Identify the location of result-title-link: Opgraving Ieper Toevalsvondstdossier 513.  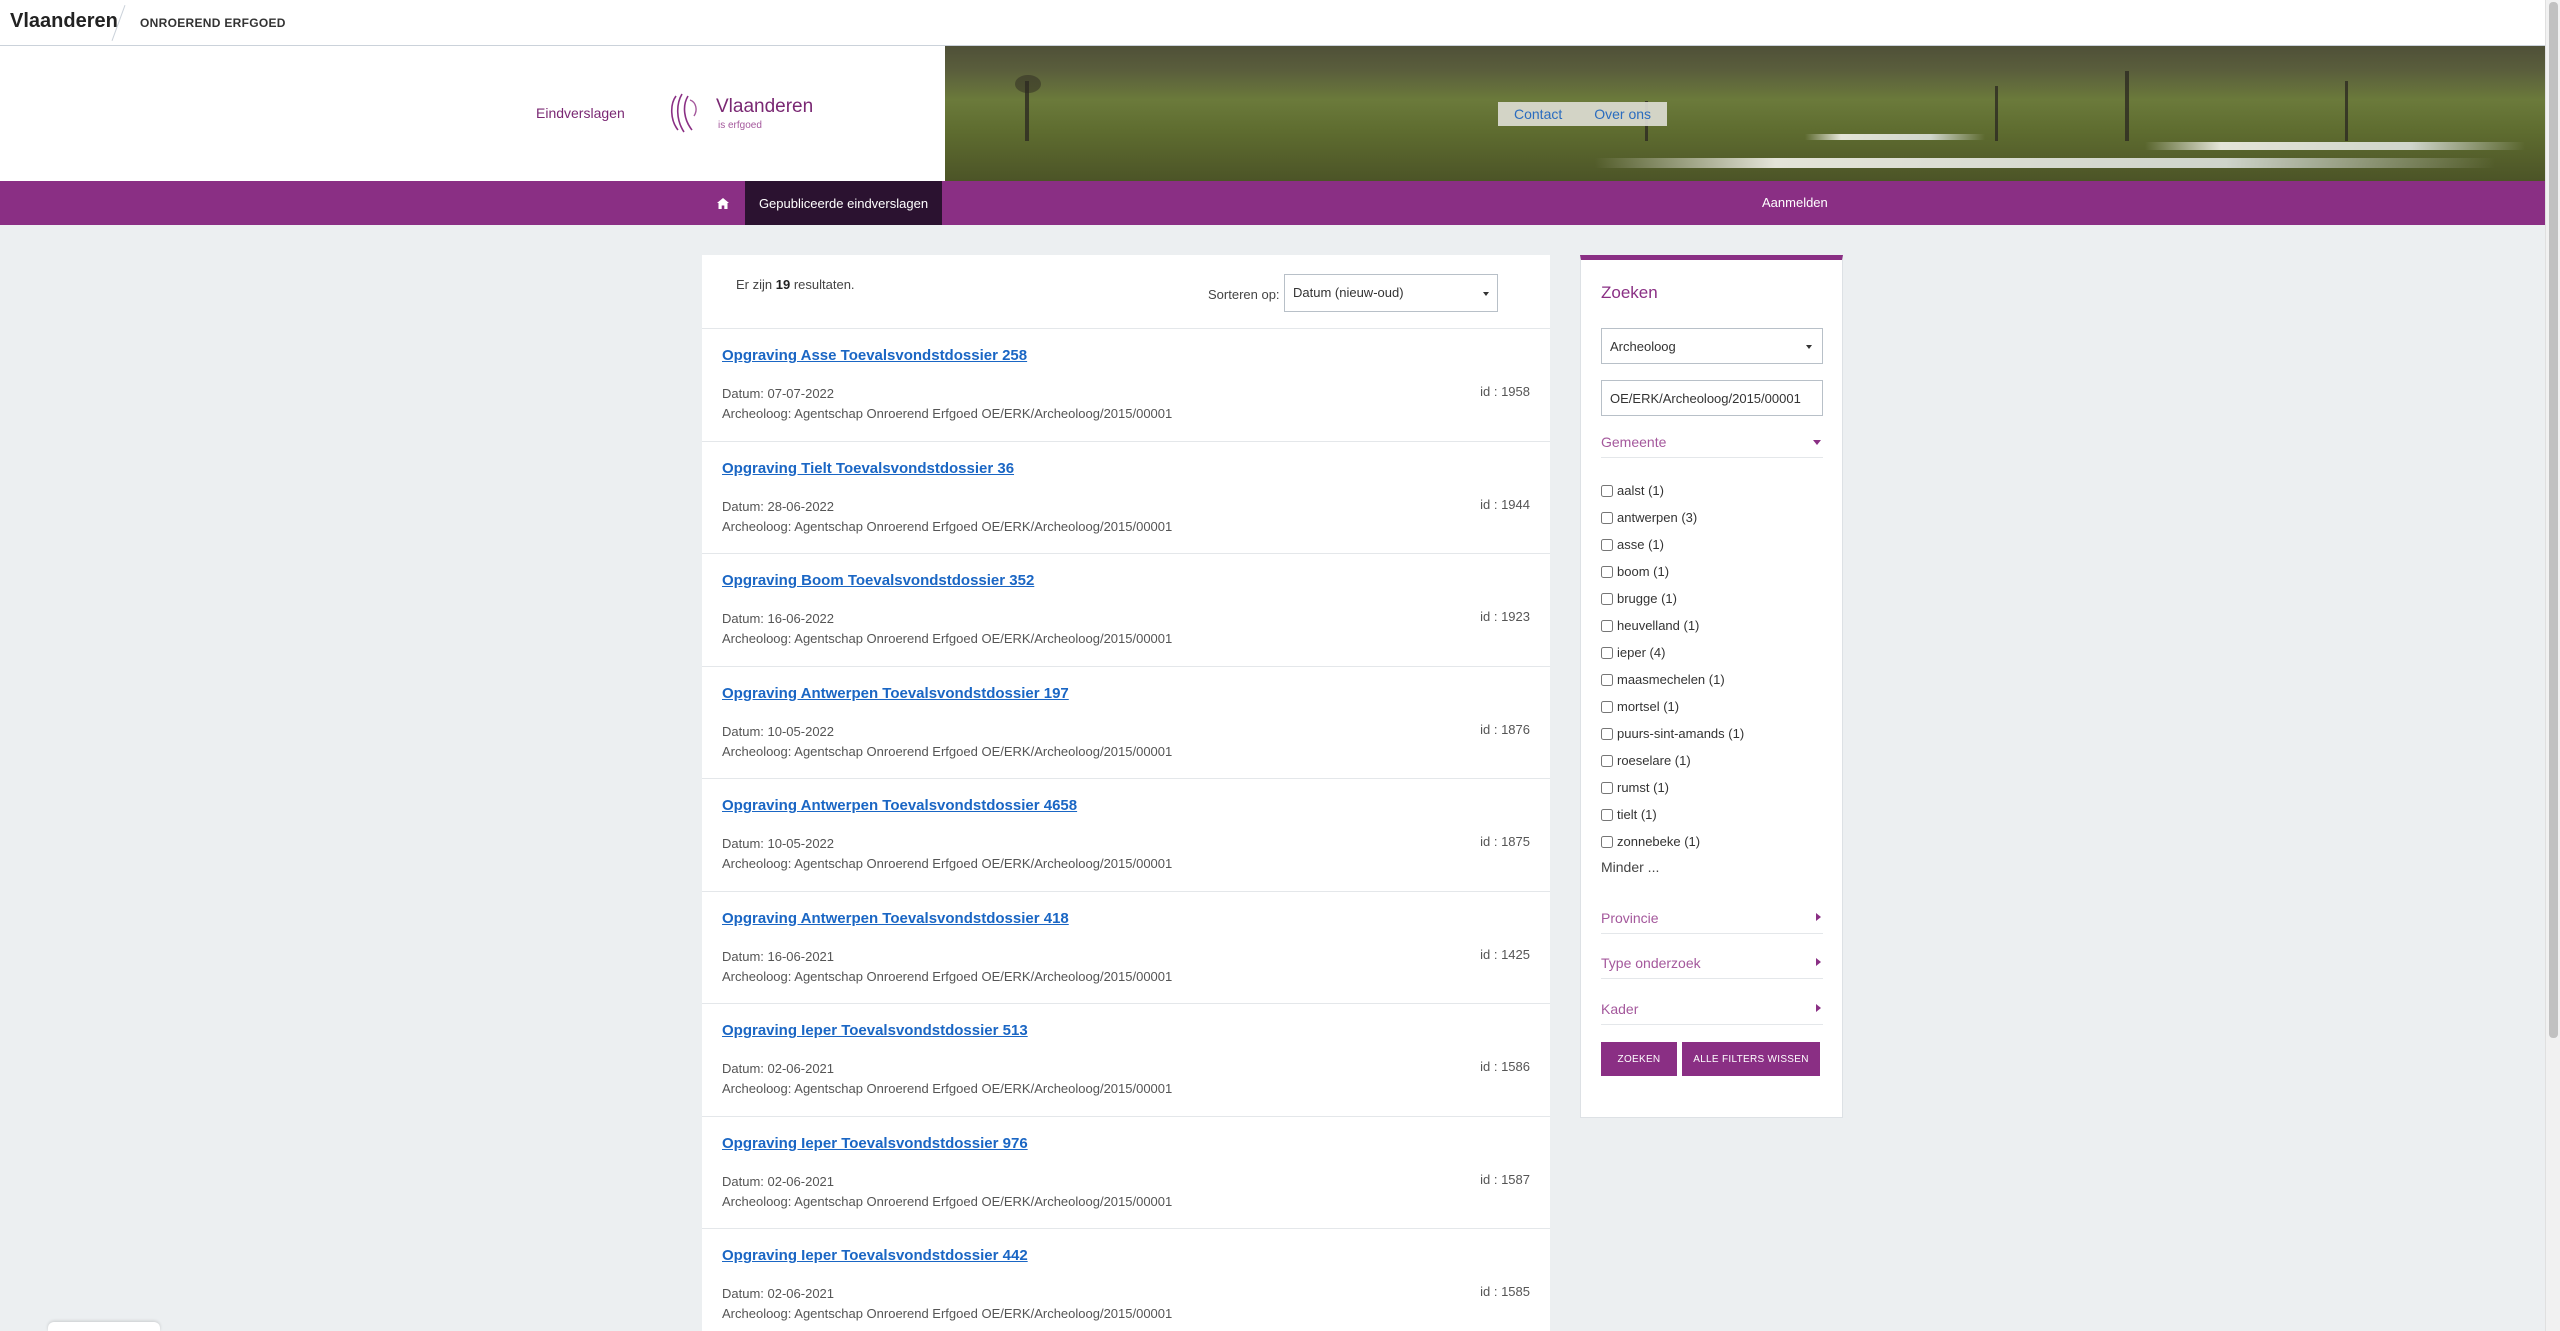
(875, 1030).